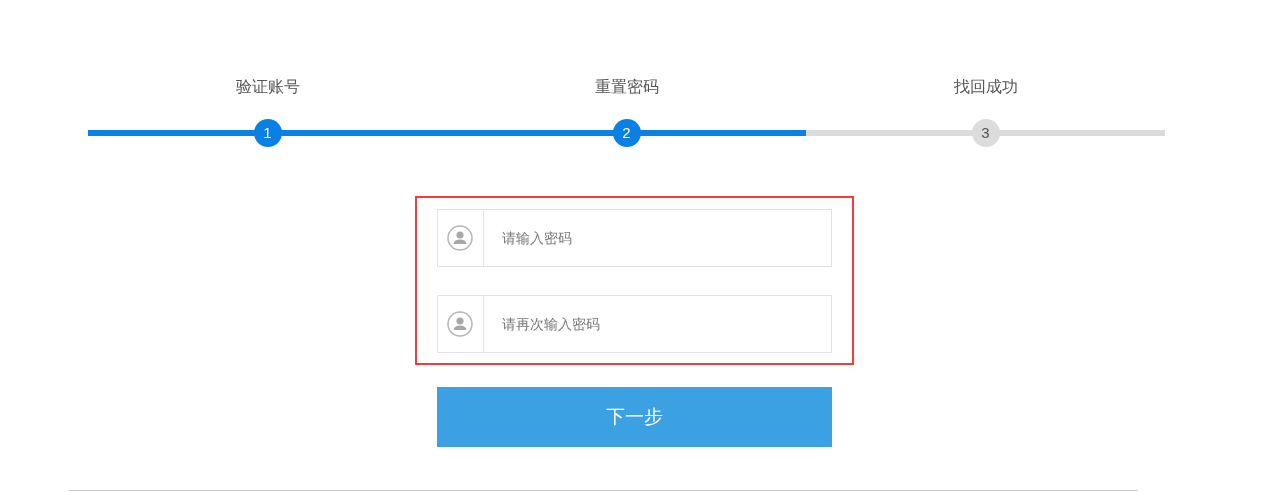 The height and width of the screenshot is (492, 1268). What do you see at coordinates (626, 87) in the screenshot?
I see `step-label: 重置密码` at bounding box center [626, 87].